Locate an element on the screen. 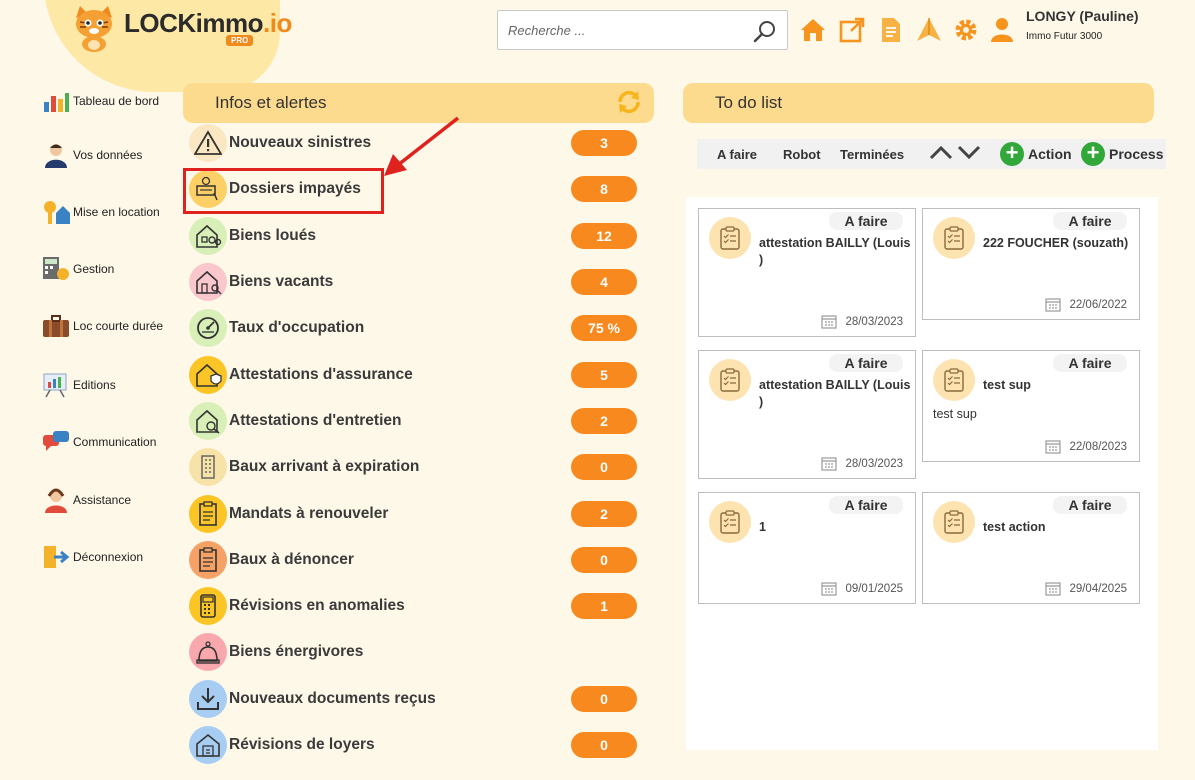 Image resolution: width=1195 pixels, height=780 pixels. user-name: LONGY (Pauline) is located at coordinates (1082, 16).